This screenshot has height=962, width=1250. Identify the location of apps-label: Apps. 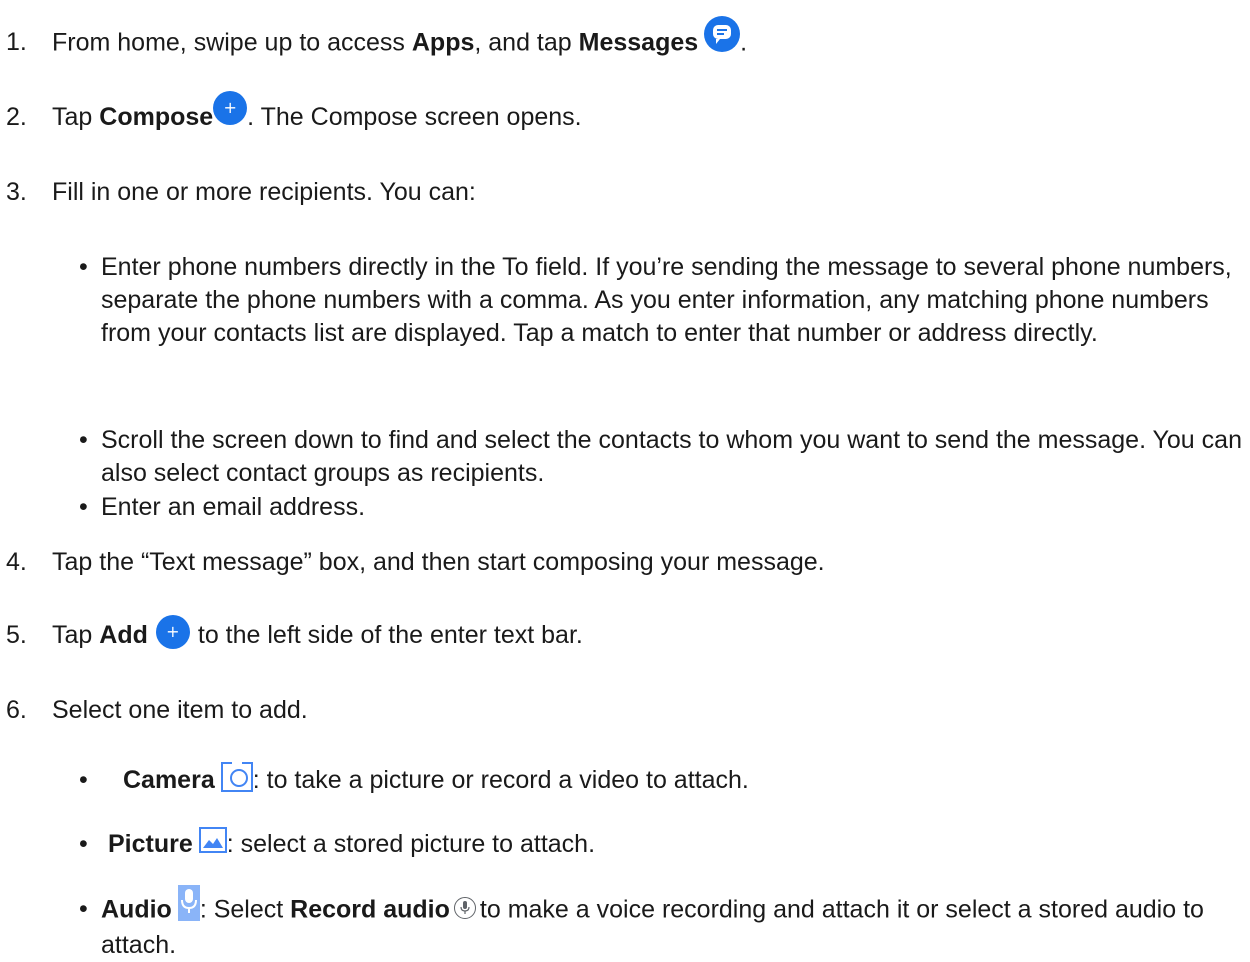
(443, 42).